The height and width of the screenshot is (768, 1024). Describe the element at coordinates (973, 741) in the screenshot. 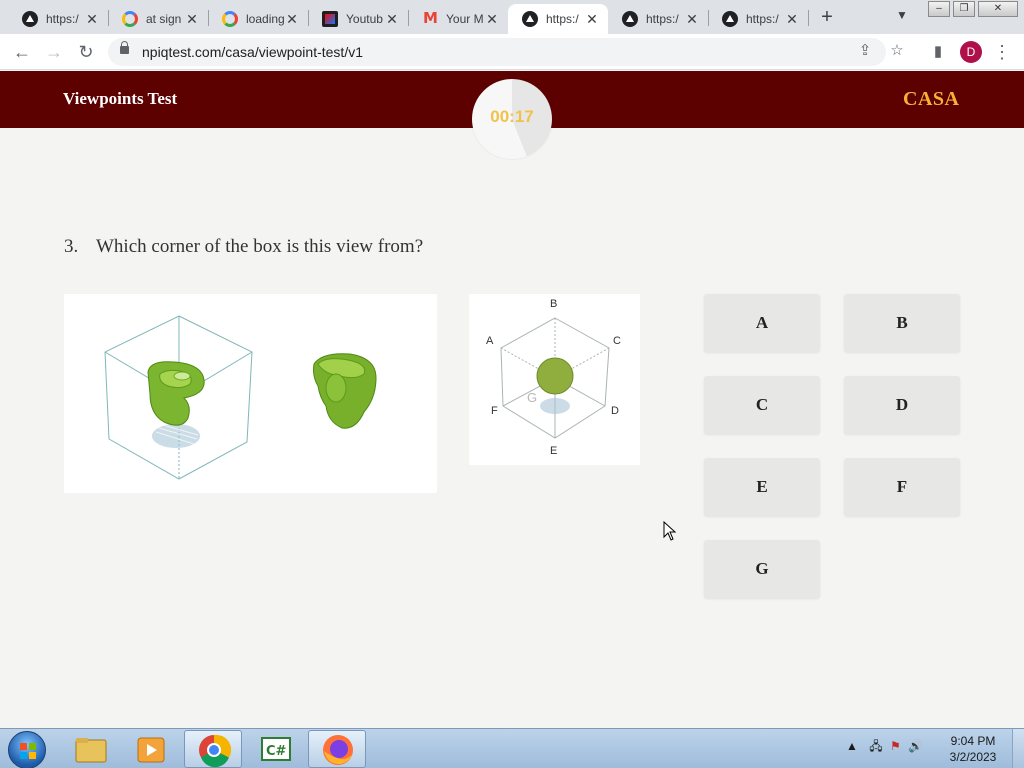

I see `clock-time: 9:04 PM` at that location.